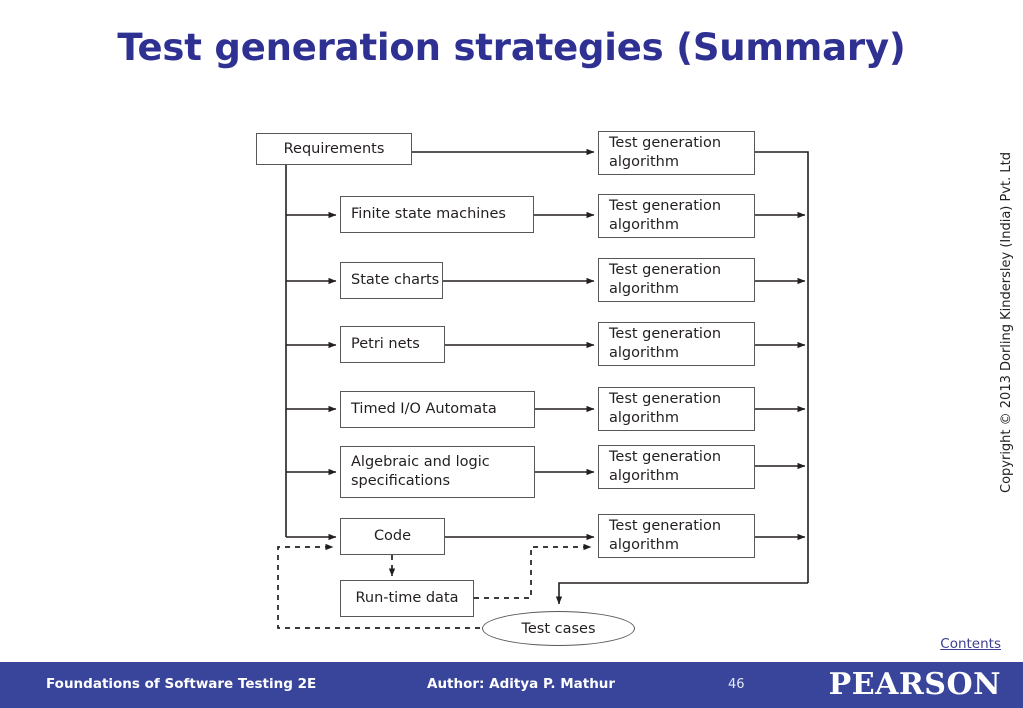  What do you see at coordinates (437, 409) in the screenshot?
I see `node-timed-io-automata: Timed I/O Automata` at bounding box center [437, 409].